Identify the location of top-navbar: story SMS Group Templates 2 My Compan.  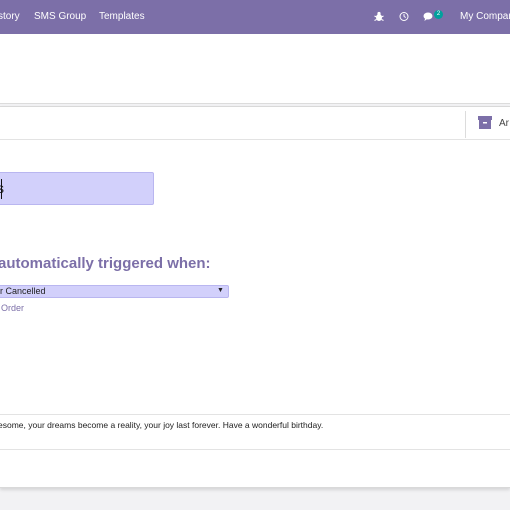
(255, 17).